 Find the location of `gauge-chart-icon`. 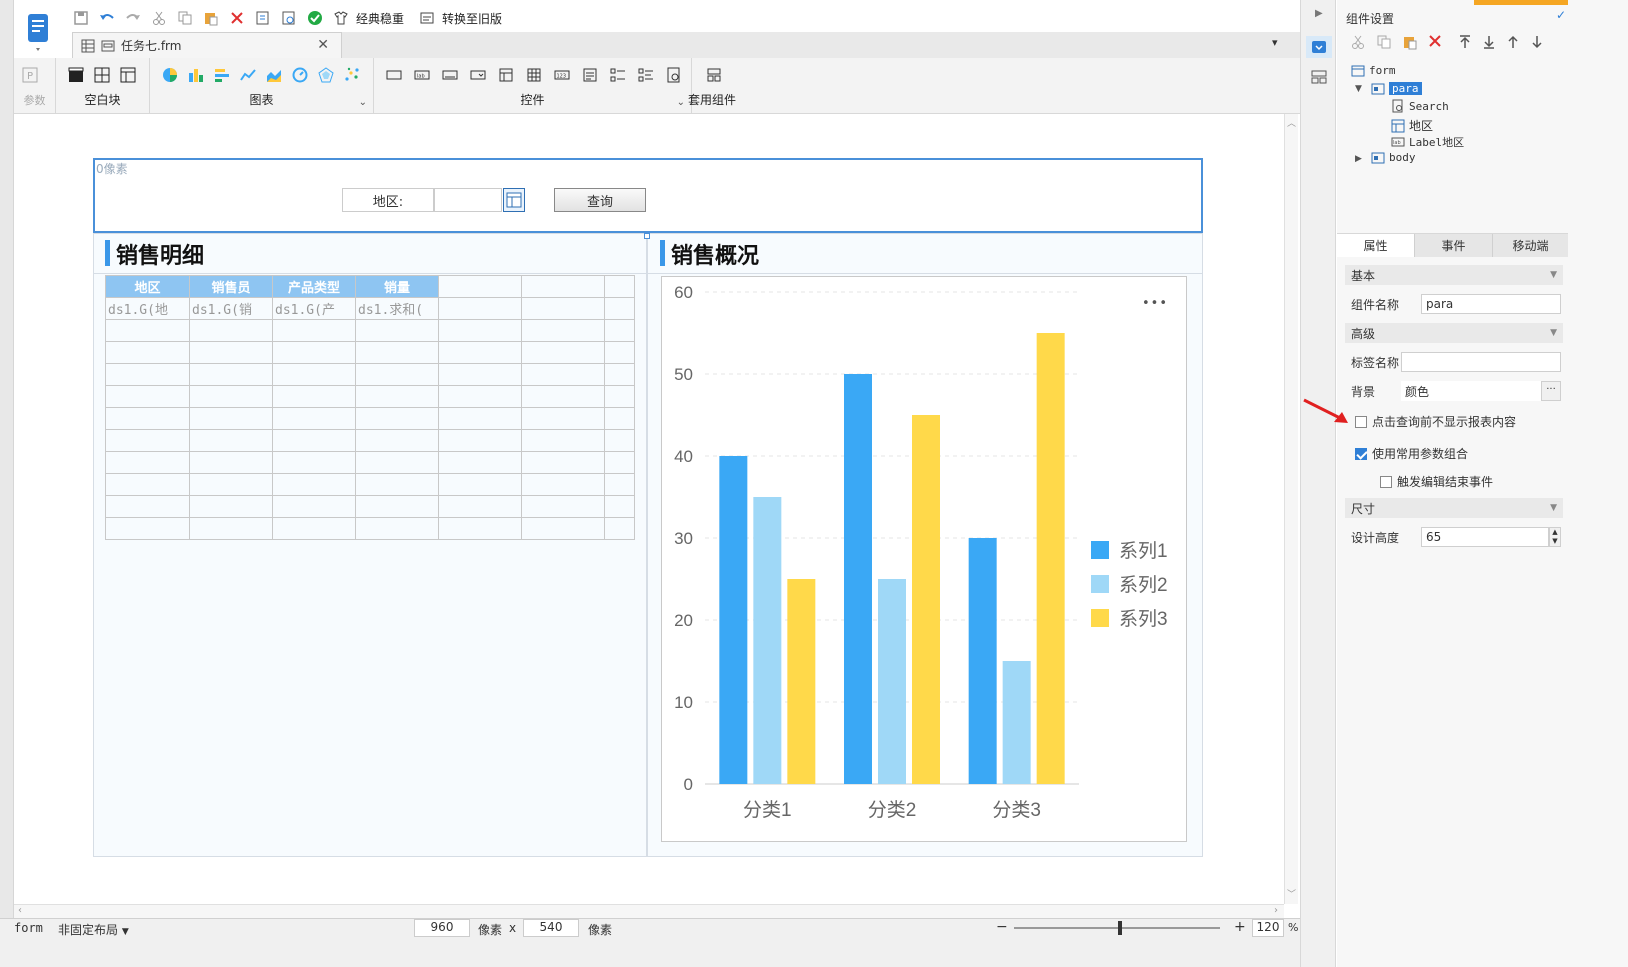

gauge-chart-icon is located at coordinates (300, 75).